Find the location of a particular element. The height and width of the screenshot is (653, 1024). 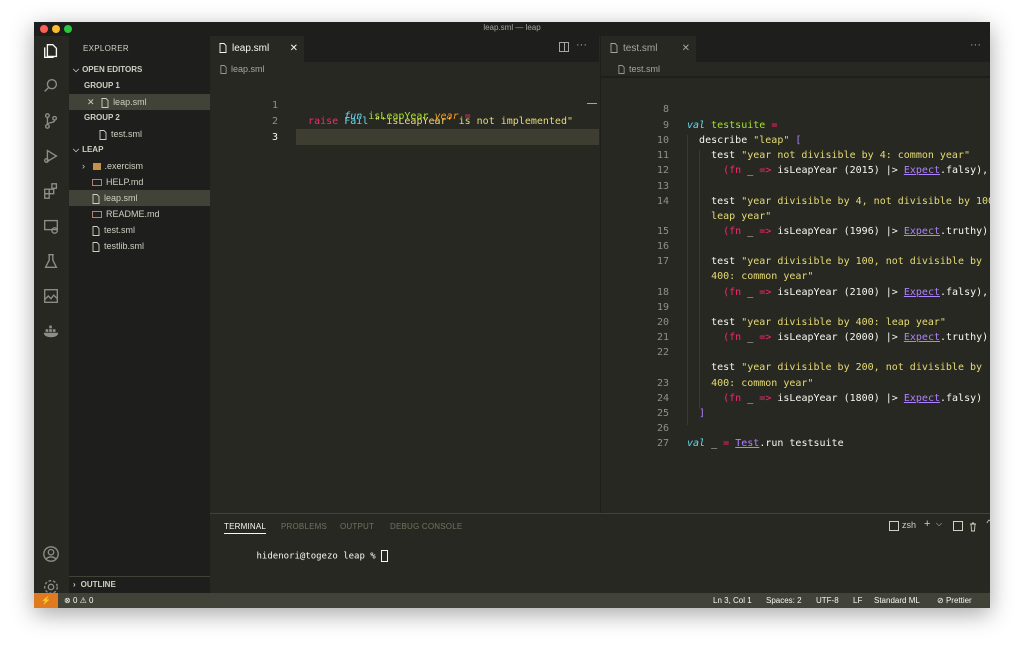

explorer-icon is located at coordinates (51, 51).